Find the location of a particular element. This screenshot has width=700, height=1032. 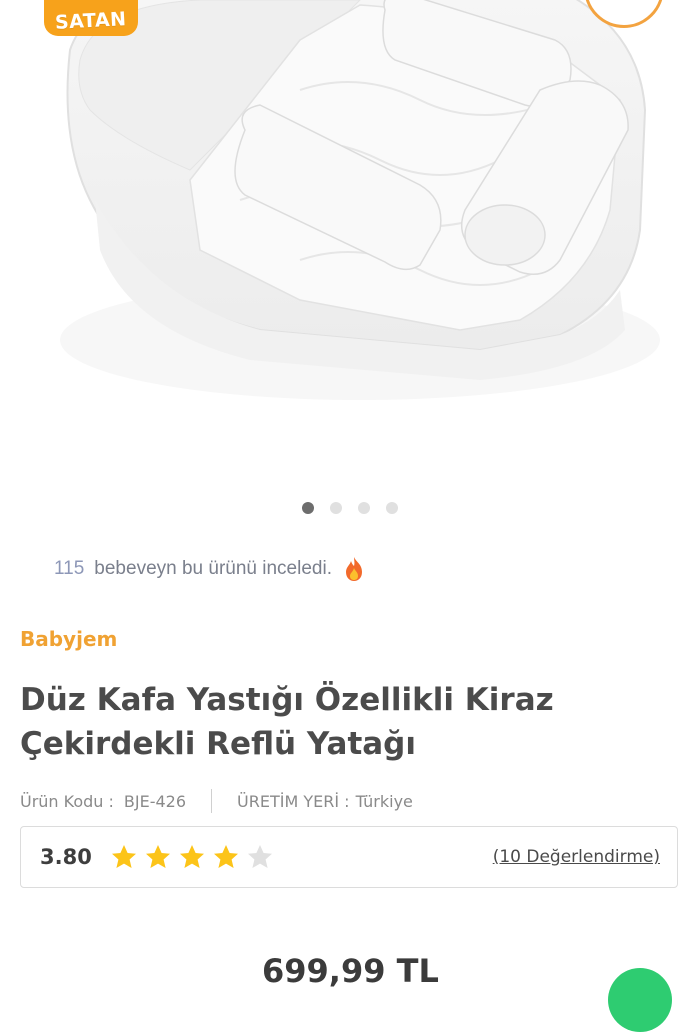

product-price: 699,99 TL is located at coordinates (350, 971).